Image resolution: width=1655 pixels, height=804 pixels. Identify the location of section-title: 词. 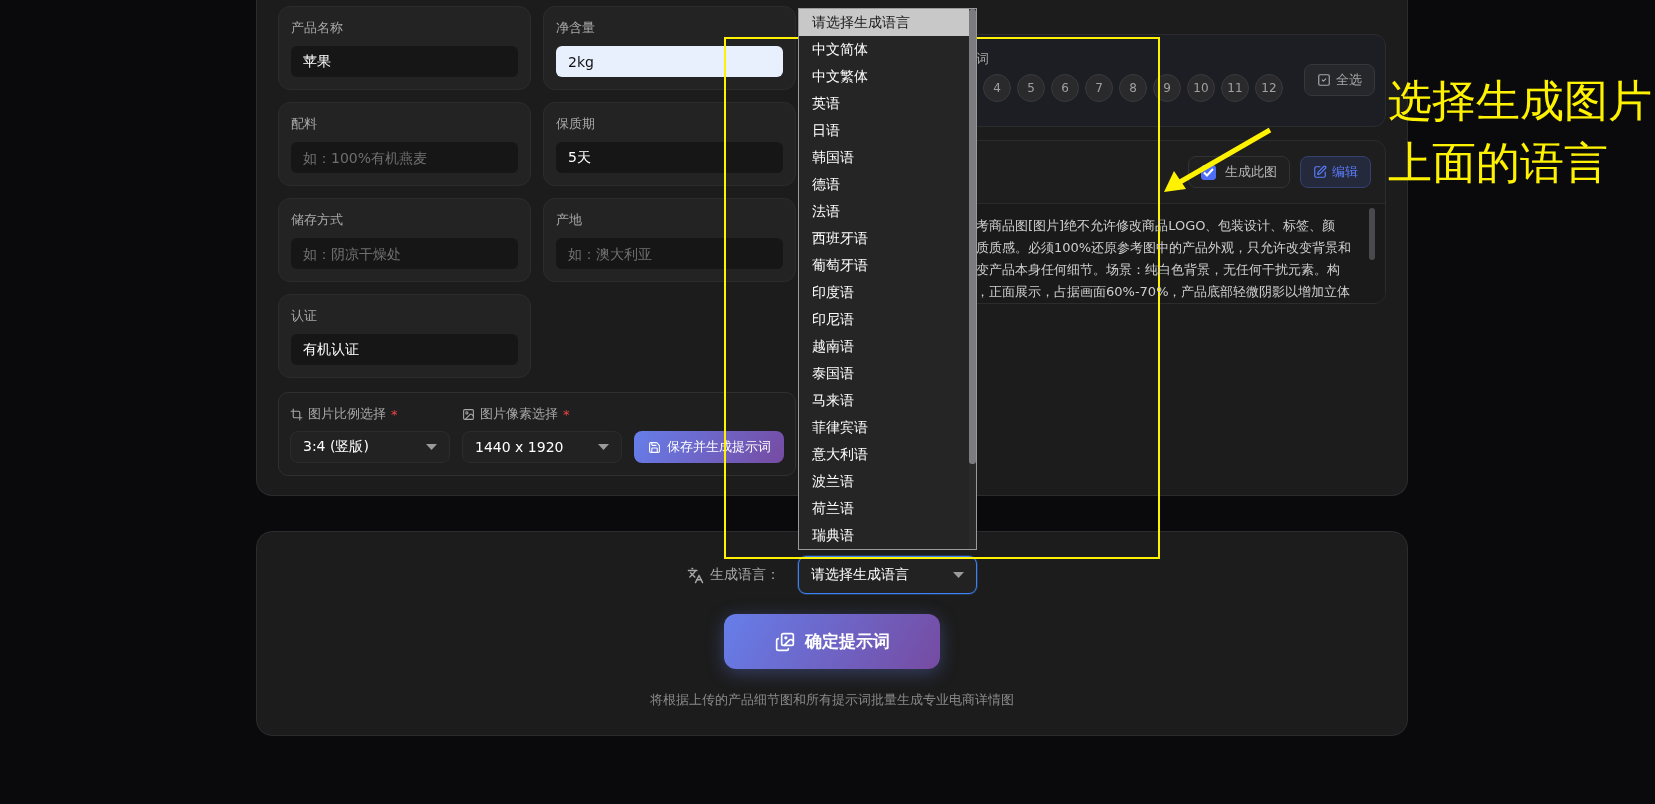
(983, 59).